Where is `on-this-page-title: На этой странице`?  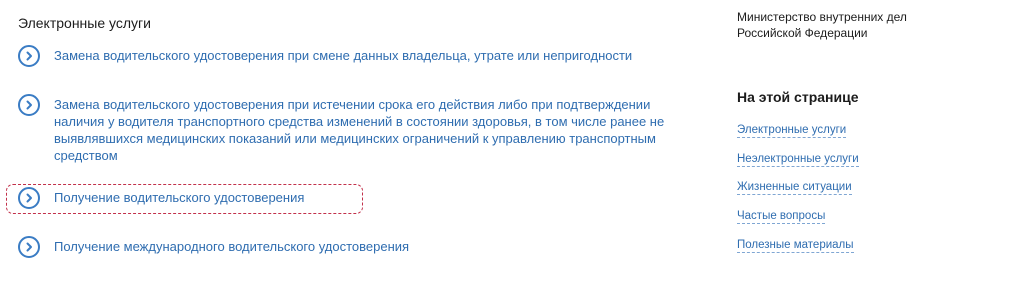
on-this-page-title: На этой странице is located at coordinates (798, 97).